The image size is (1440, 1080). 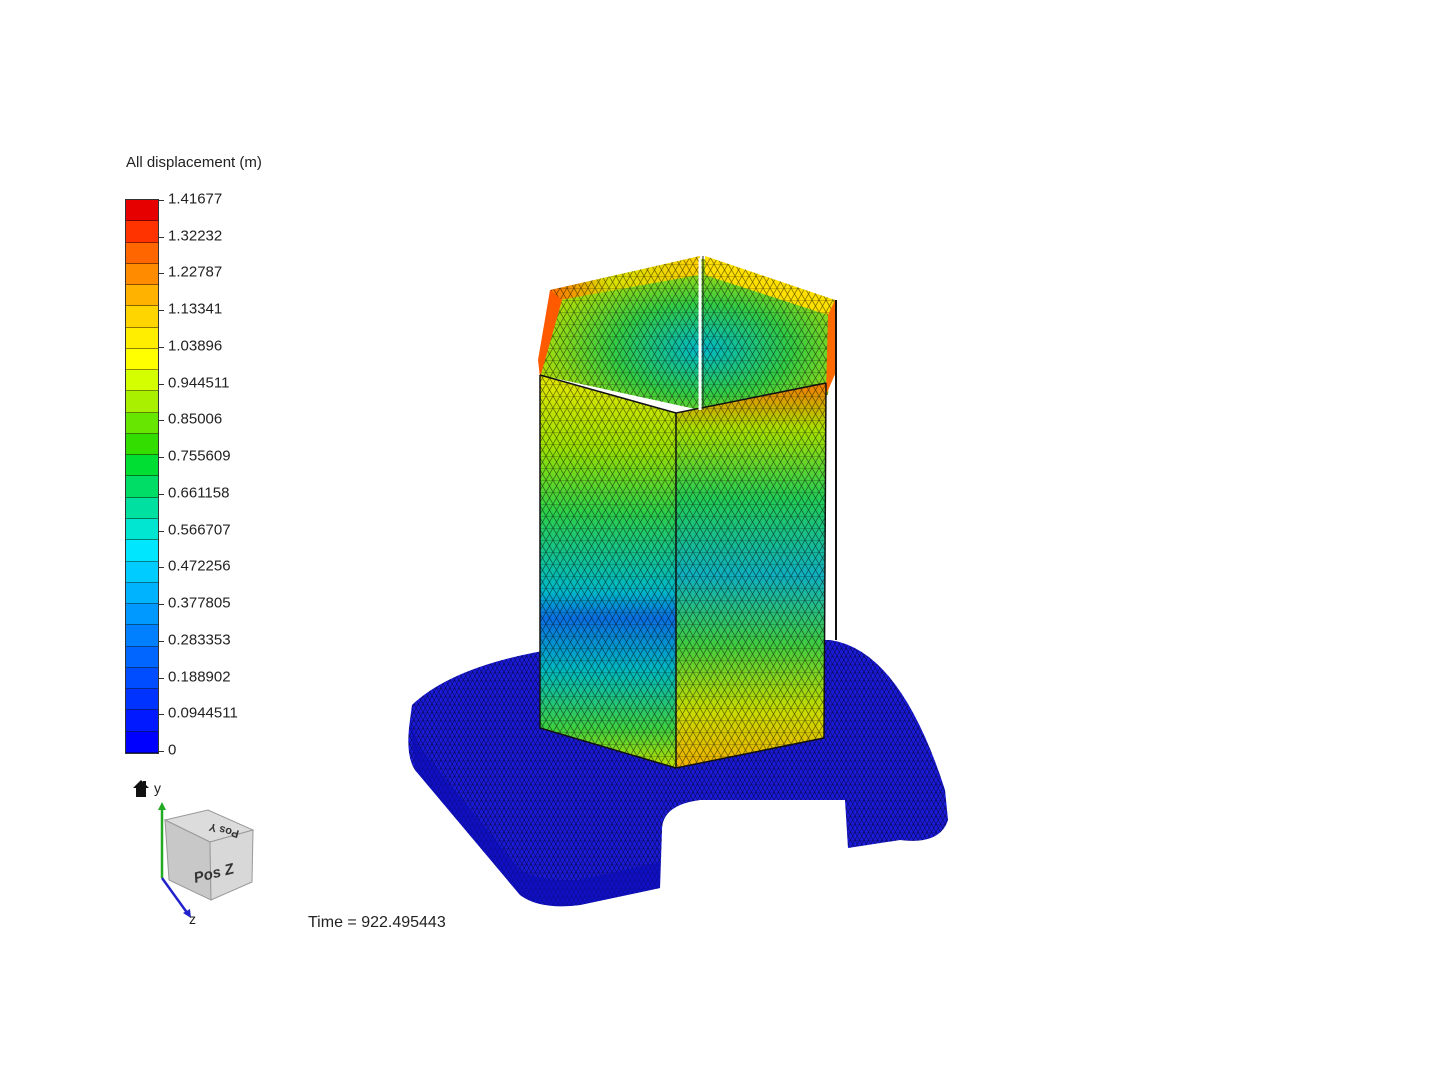 I want to click on tick-label: 0.472256, so click(x=199, y=566).